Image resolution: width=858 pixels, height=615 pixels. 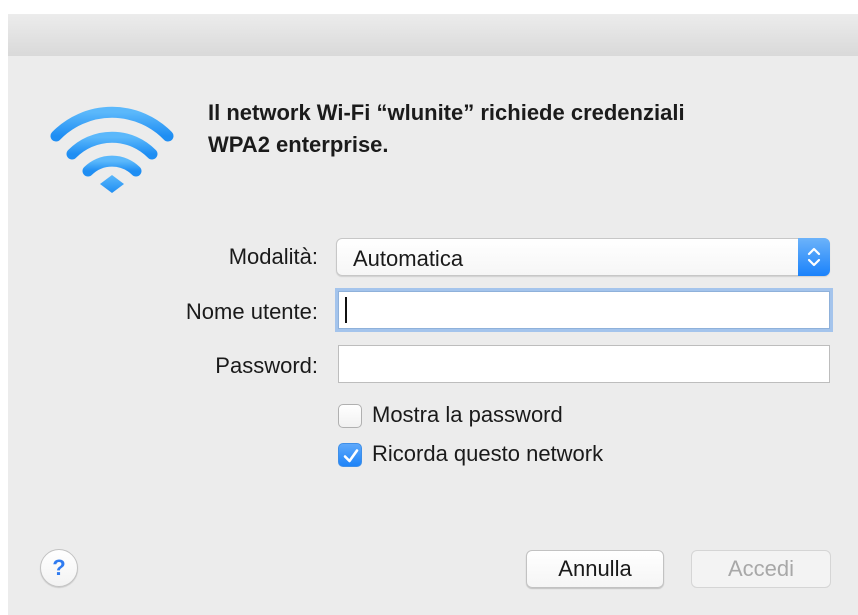 What do you see at coordinates (487, 454) in the screenshot?
I see `remember-network-label: Ricorda questo network` at bounding box center [487, 454].